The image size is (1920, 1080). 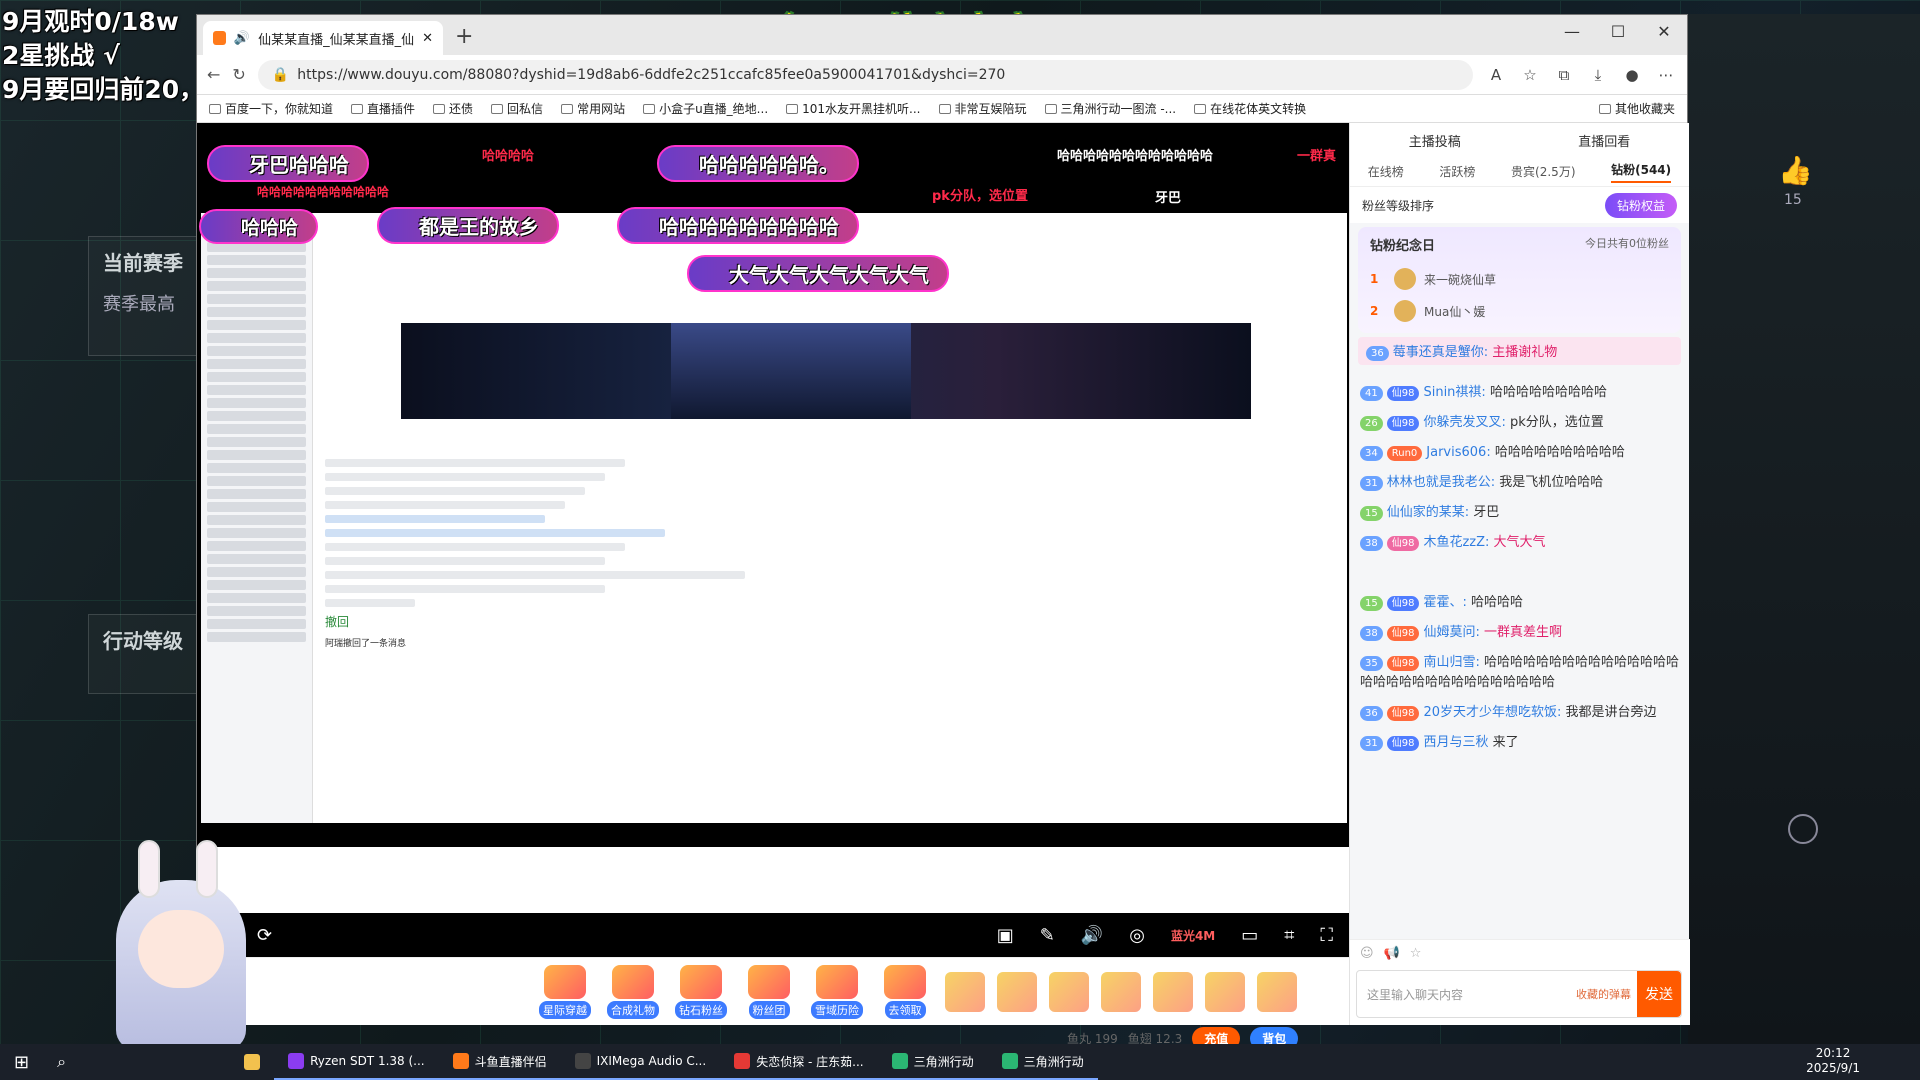 I want to click on gift-item: 去领取, so click(x=905, y=991).